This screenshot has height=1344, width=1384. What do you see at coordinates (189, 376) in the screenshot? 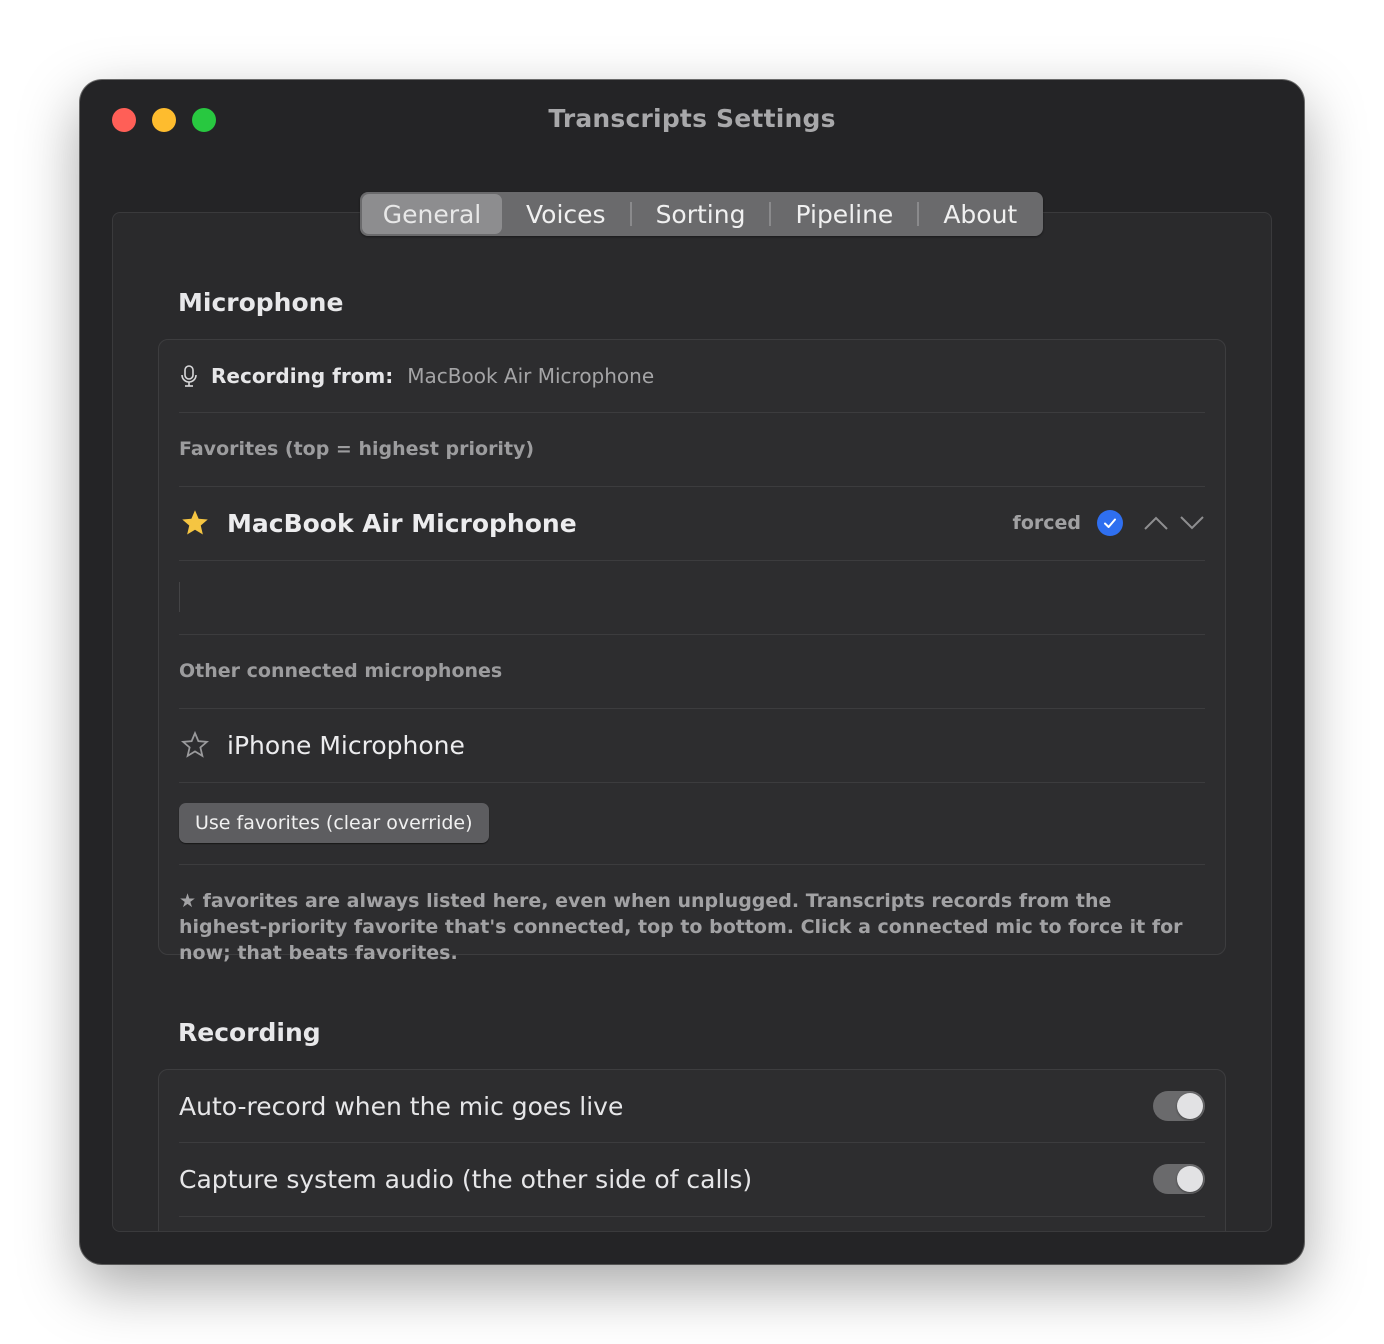
I see `microphone-icon` at bounding box center [189, 376].